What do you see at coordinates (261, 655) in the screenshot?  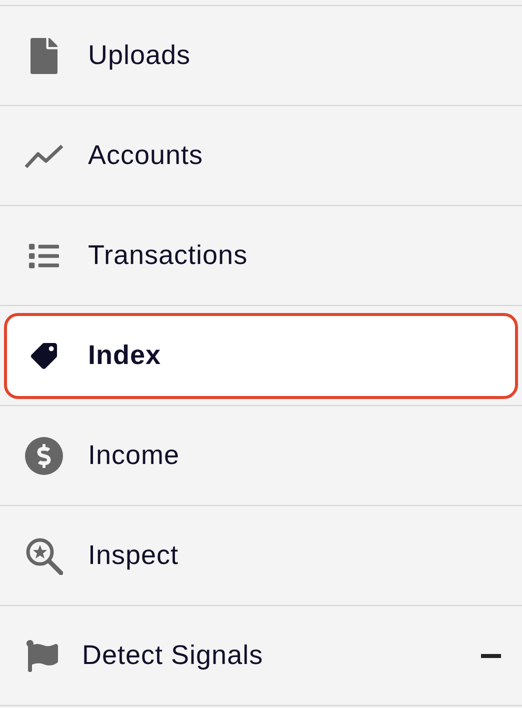 I see `menu-item: Detect Signals` at bounding box center [261, 655].